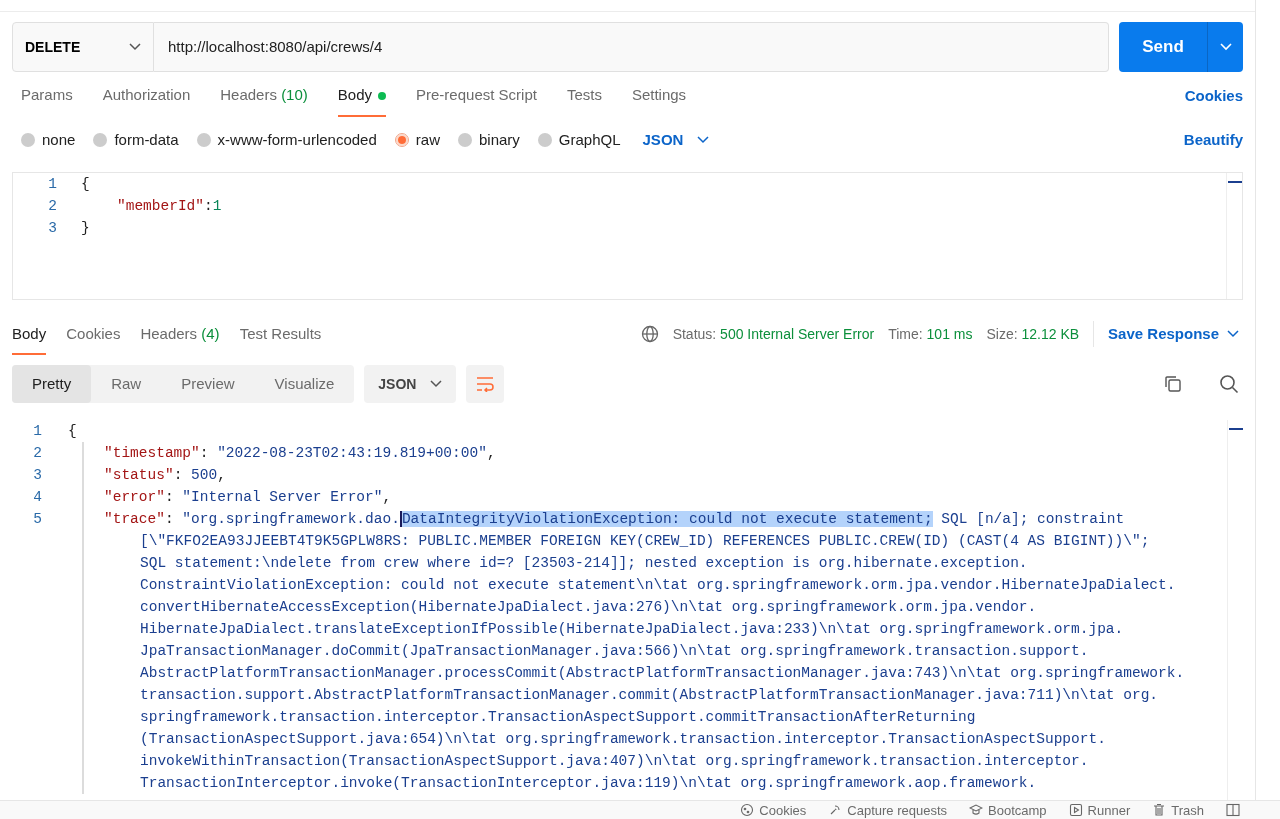 Image resolution: width=1280 pixels, height=819 pixels. I want to click on code-text: "memberId":1, so click(169, 206).